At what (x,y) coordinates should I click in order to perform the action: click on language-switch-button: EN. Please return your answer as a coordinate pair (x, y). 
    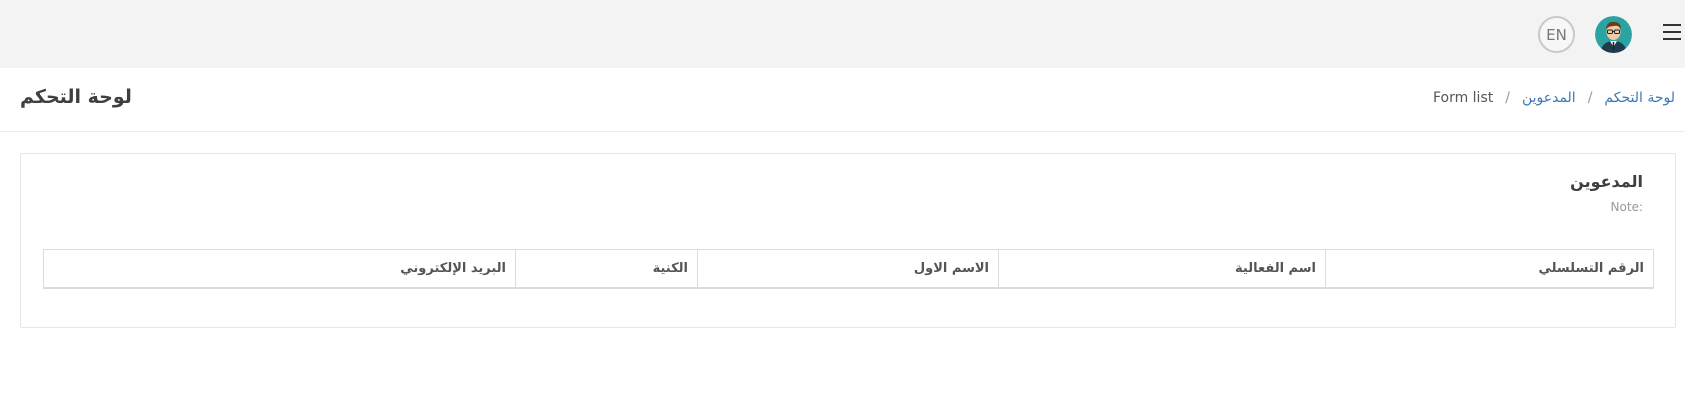
    Looking at the image, I should click on (1556, 34).